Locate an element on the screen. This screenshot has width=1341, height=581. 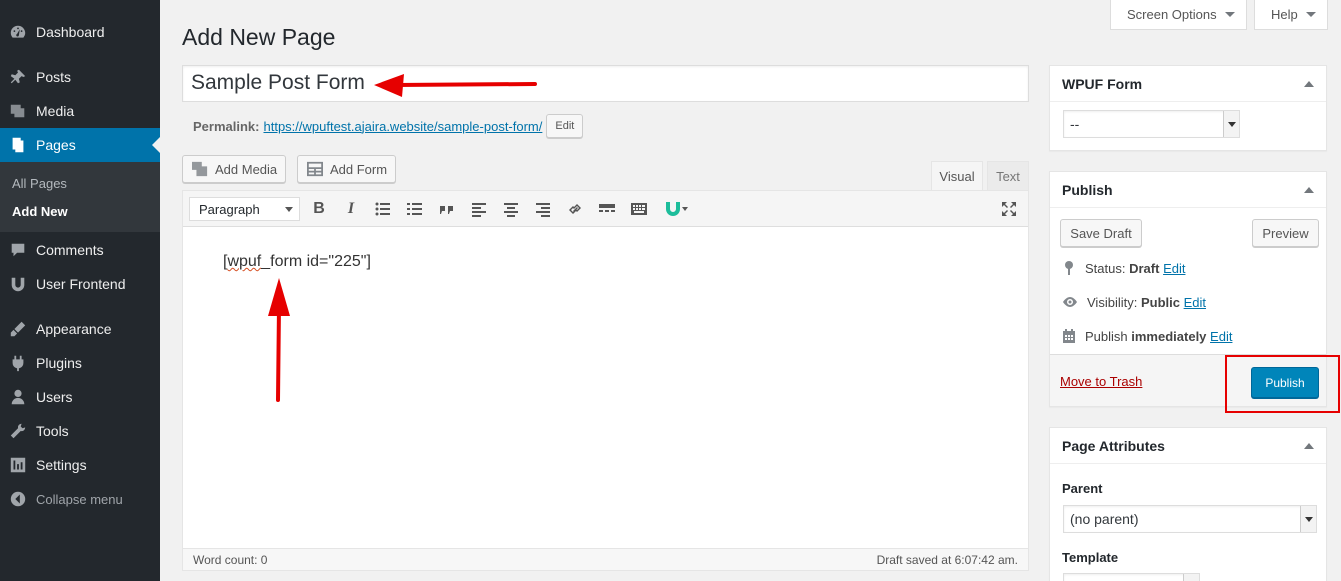
status-edit-link: Edit is located at coordinates (1174, 268).